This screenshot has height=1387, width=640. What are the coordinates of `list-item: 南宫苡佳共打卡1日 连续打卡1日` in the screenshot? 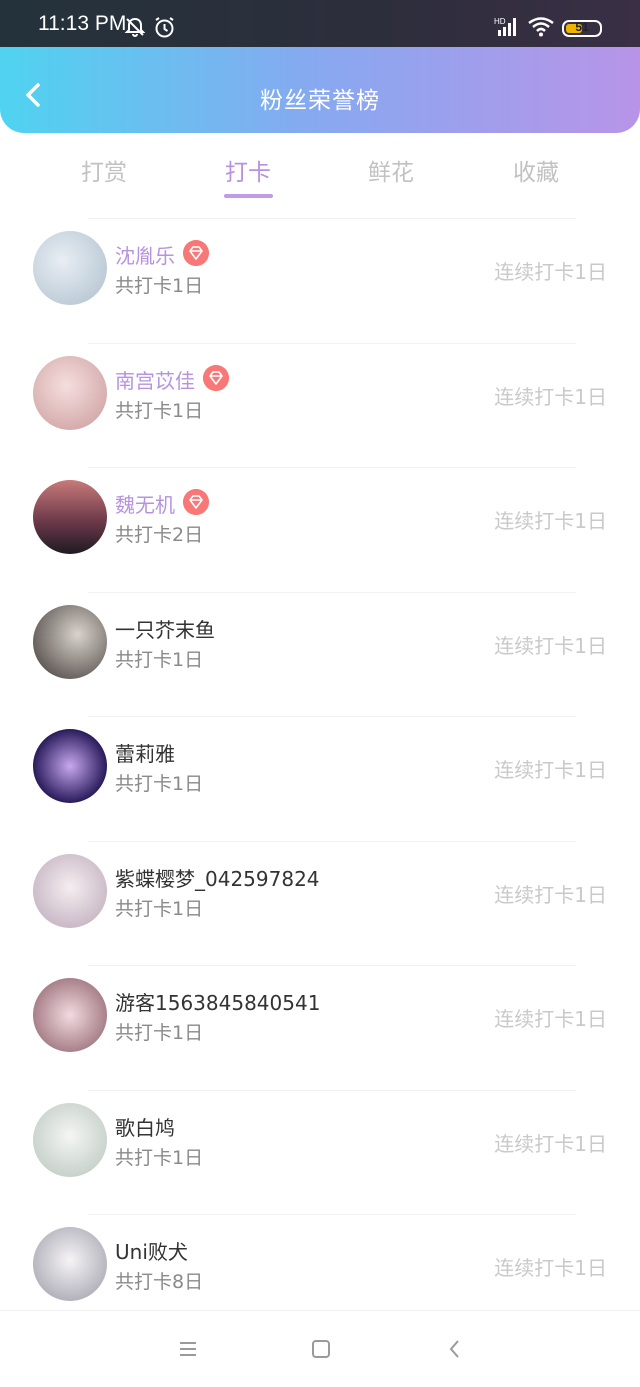 It's located at (320, 405).